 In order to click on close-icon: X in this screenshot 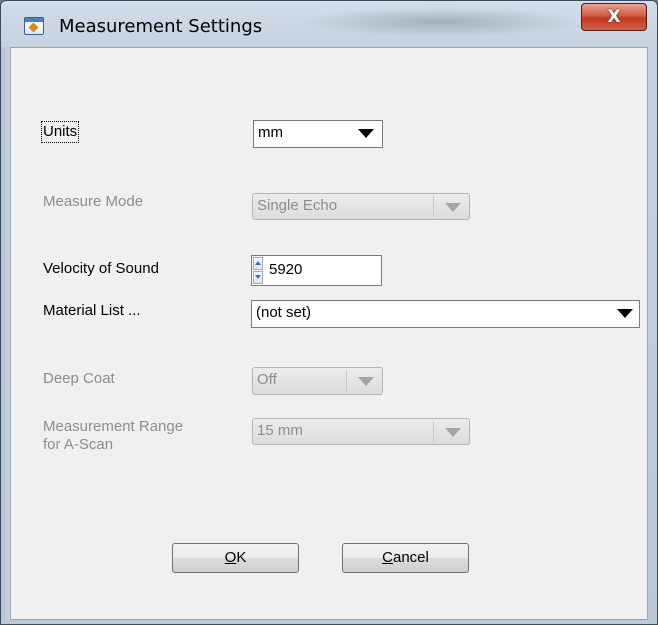, I will do `click(614, 17)`.